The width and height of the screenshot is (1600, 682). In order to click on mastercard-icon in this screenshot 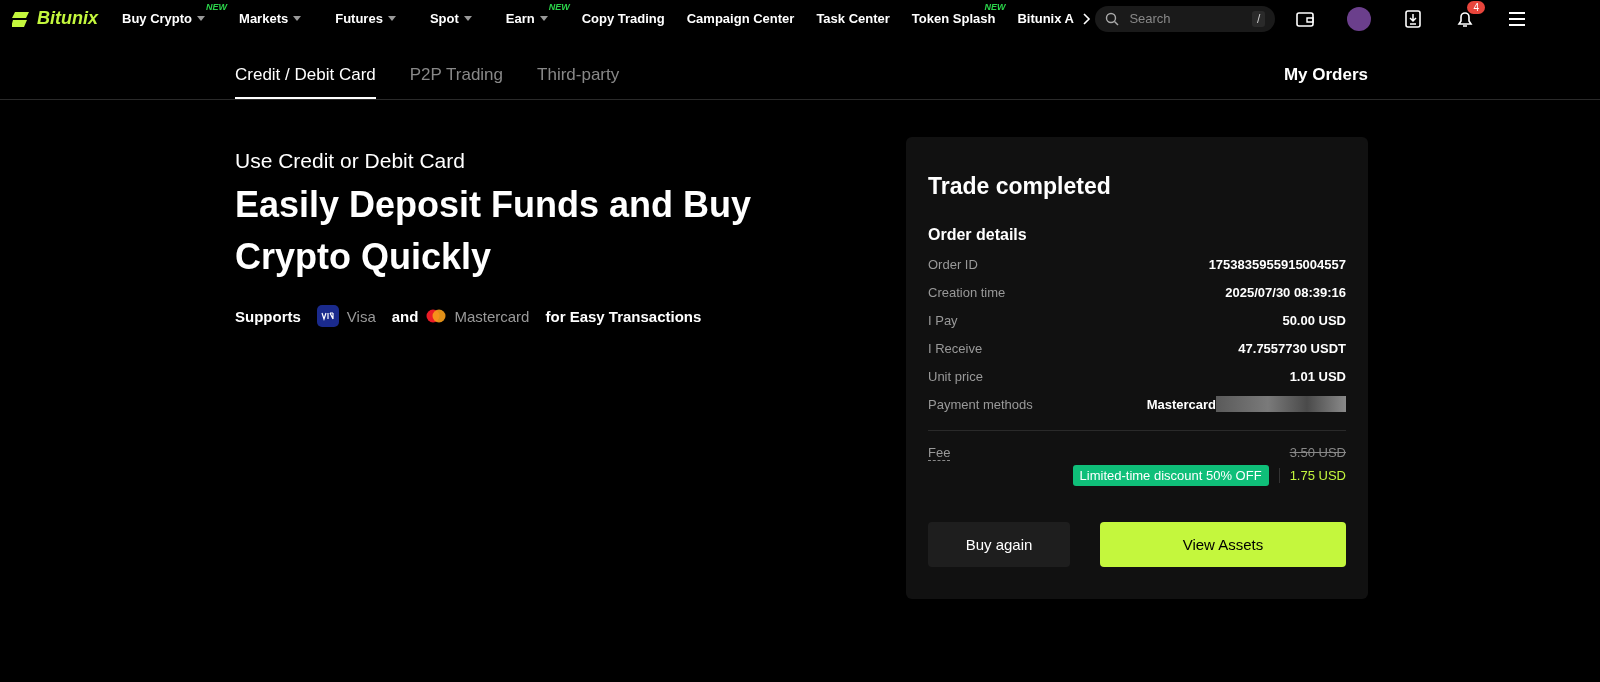, I will do `click(436, 316)`.